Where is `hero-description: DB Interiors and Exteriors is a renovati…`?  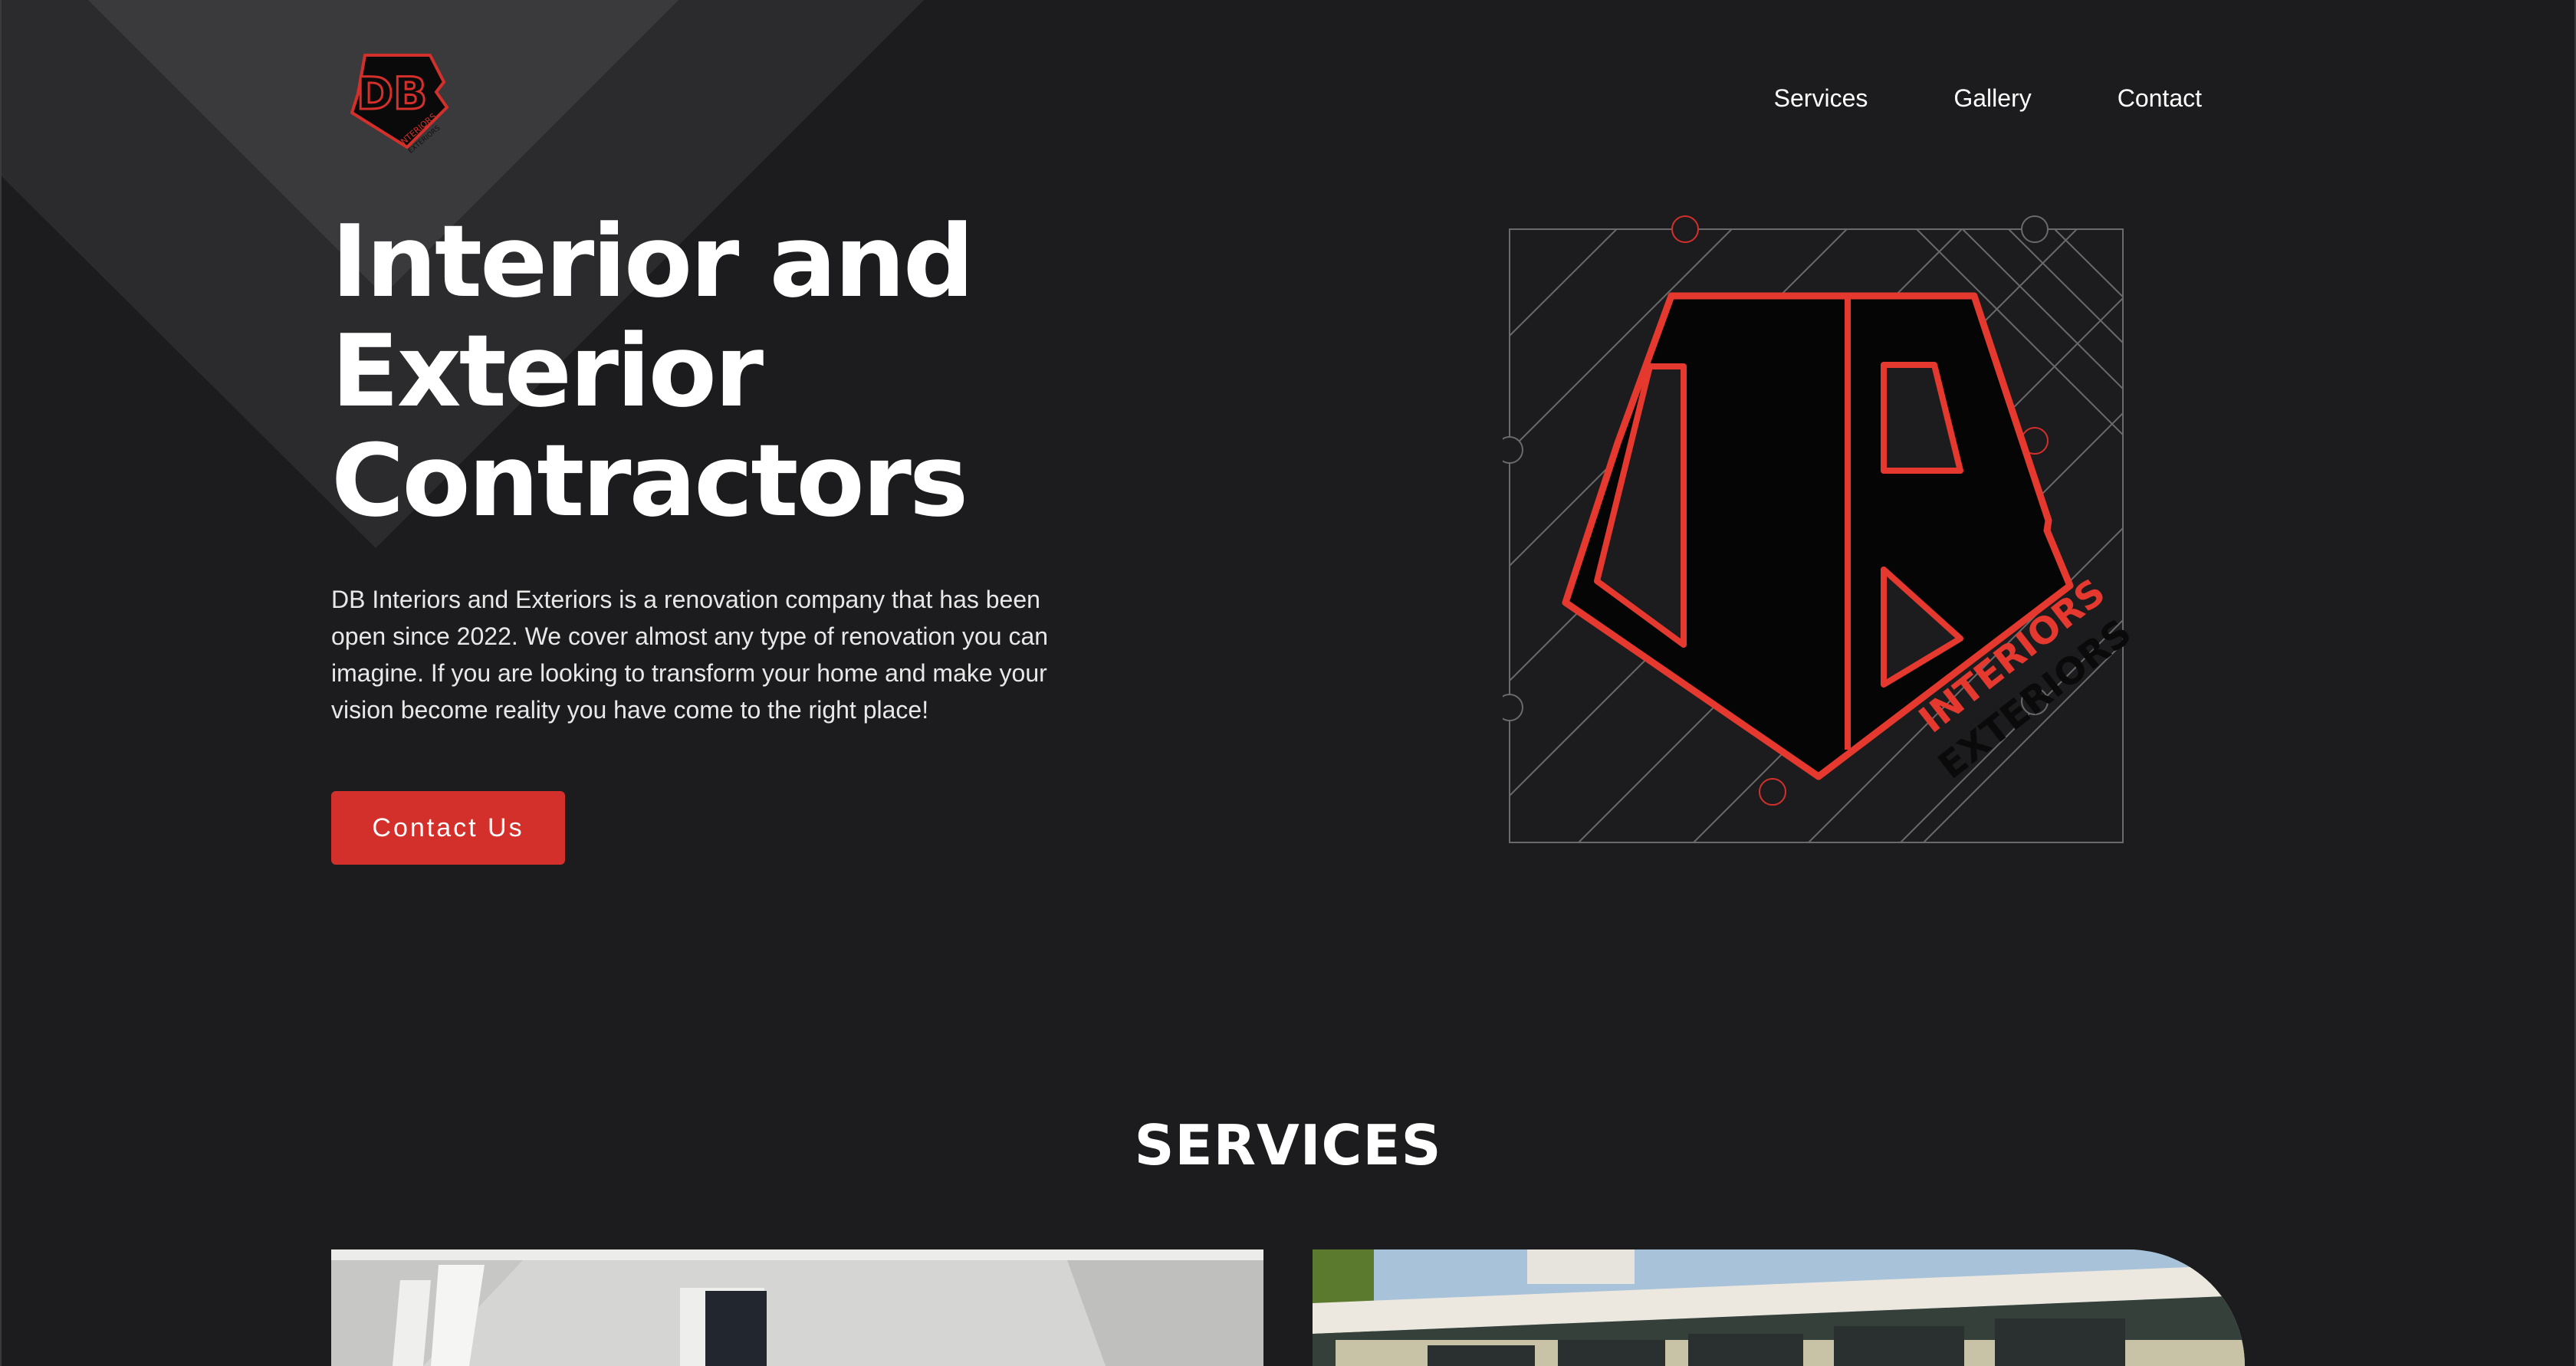
hero-description: DB Interiors and Exteriors is a renovati… is located at coordinates (690, 655).